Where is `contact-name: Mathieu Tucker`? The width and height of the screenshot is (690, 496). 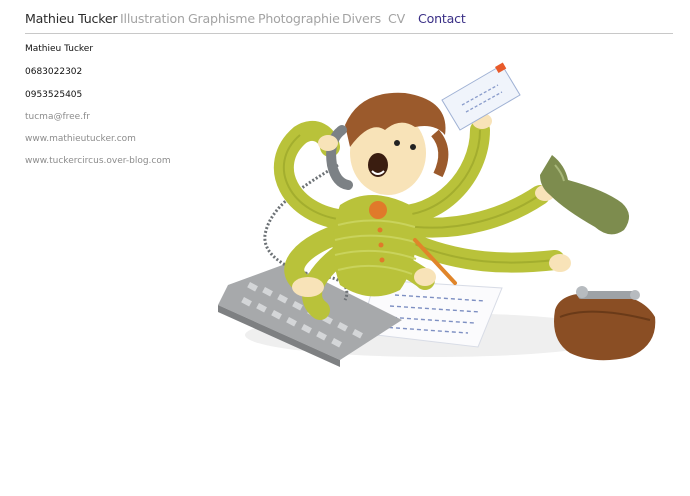
contact-name: Mathieu Tucker is located at coordinates (59, 49).